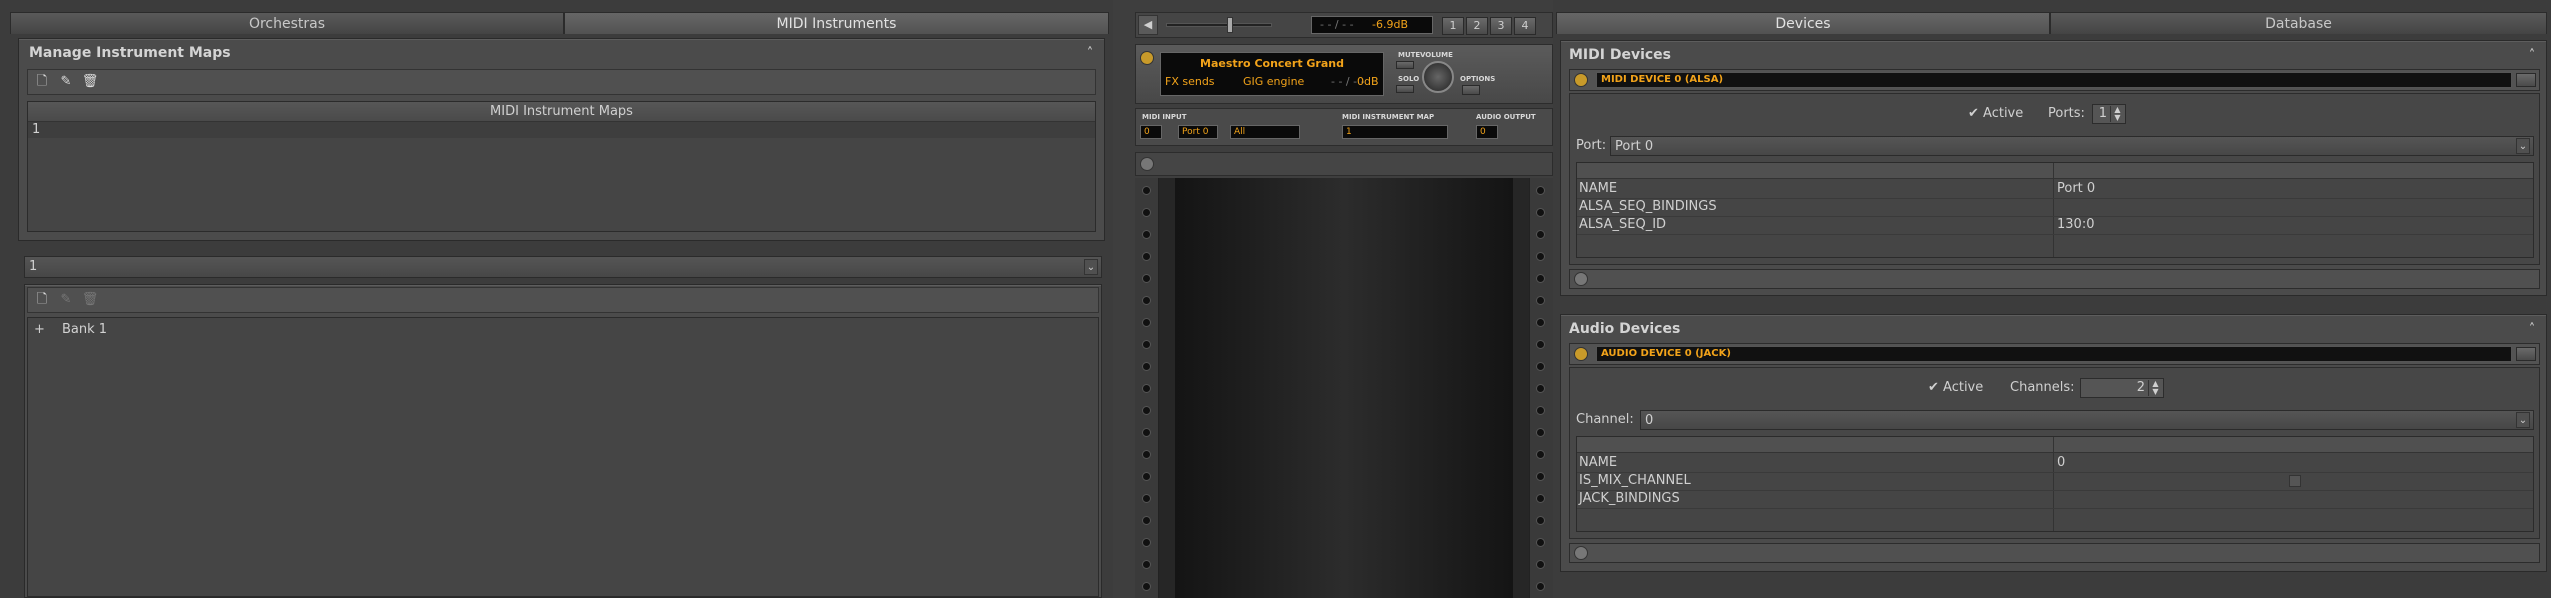 Image resolution: width=2551 pixels, height=598 pixels. Describe the element at coordinates (1487, 132) in the screenshot. I see `audio-output-device: 0` at that location.